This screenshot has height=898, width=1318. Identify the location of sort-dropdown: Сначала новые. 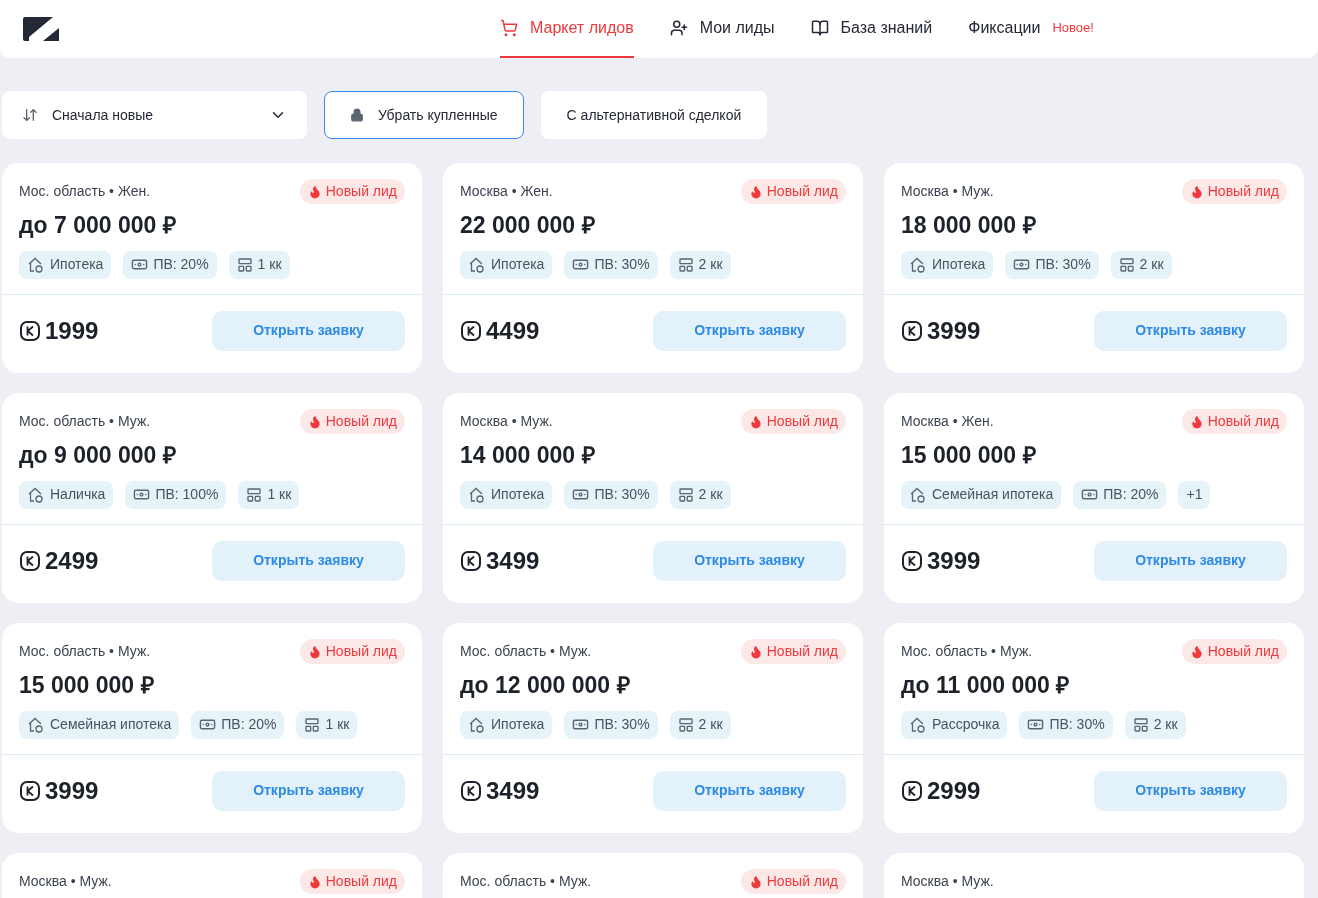
(154, 115).